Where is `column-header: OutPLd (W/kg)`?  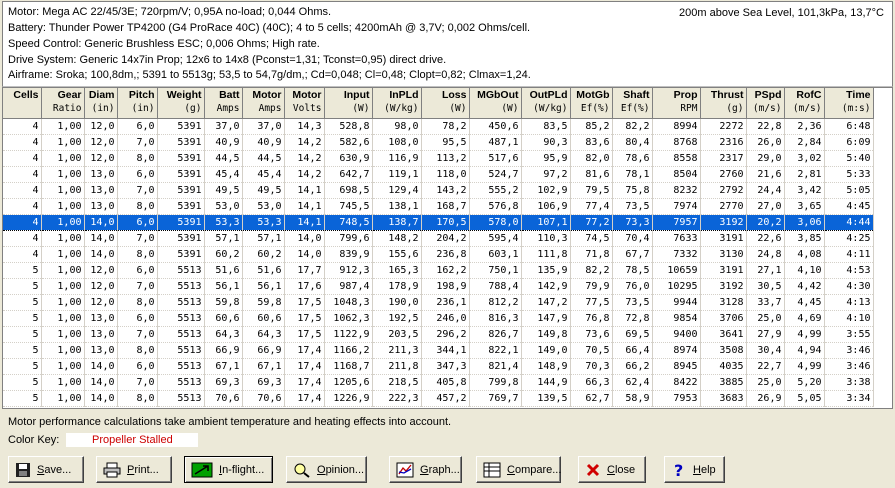
column-header: OutPLd (W/kg) is located at coordinates (546, 103).